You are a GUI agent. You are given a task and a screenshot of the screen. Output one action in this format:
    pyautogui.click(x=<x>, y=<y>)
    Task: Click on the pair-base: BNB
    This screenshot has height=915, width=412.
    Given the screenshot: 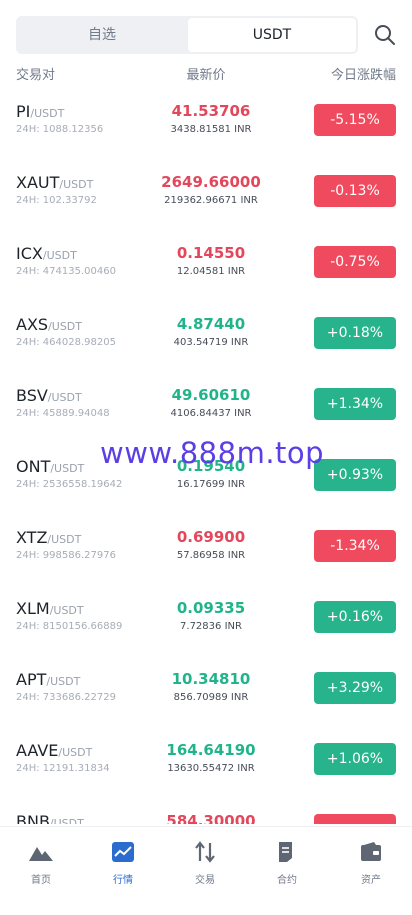 What is the action you would take?
    pyautogui.click(x=33, y=818)
    